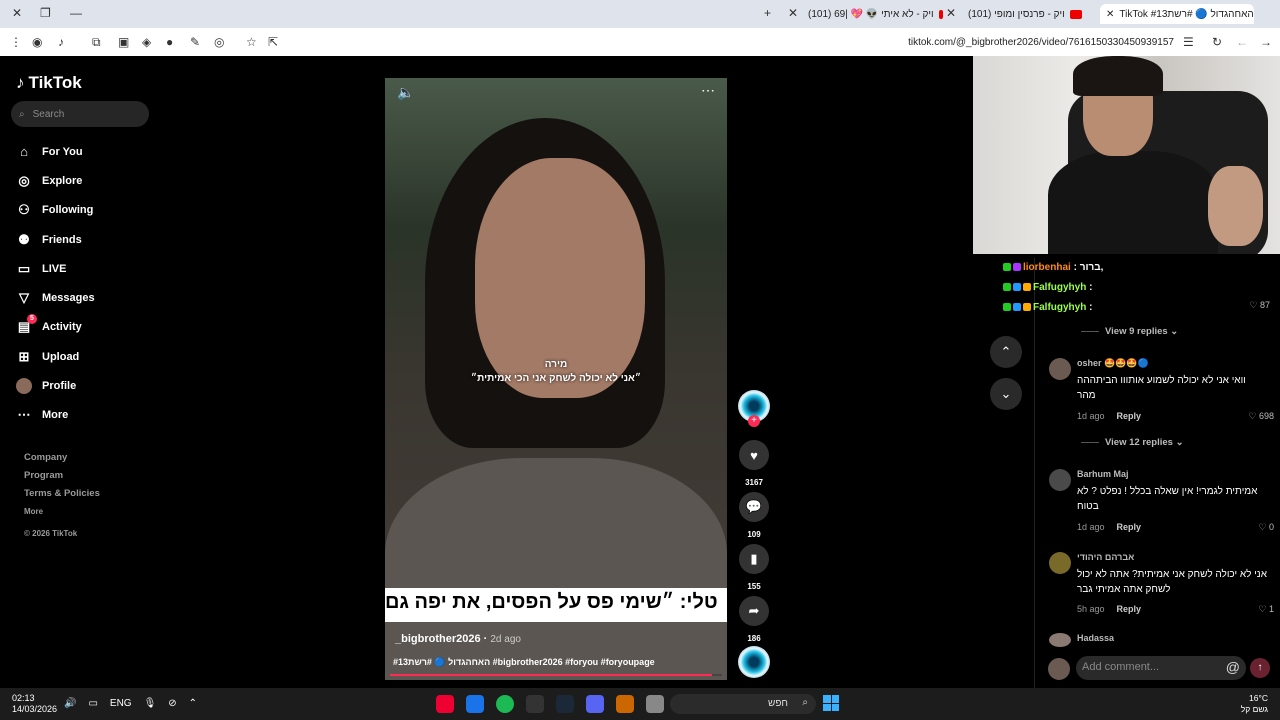  What do you see at coordinates (92, 703) in the screenshot?
I see `network-icon: ▭` at bounding box center [92, 703].